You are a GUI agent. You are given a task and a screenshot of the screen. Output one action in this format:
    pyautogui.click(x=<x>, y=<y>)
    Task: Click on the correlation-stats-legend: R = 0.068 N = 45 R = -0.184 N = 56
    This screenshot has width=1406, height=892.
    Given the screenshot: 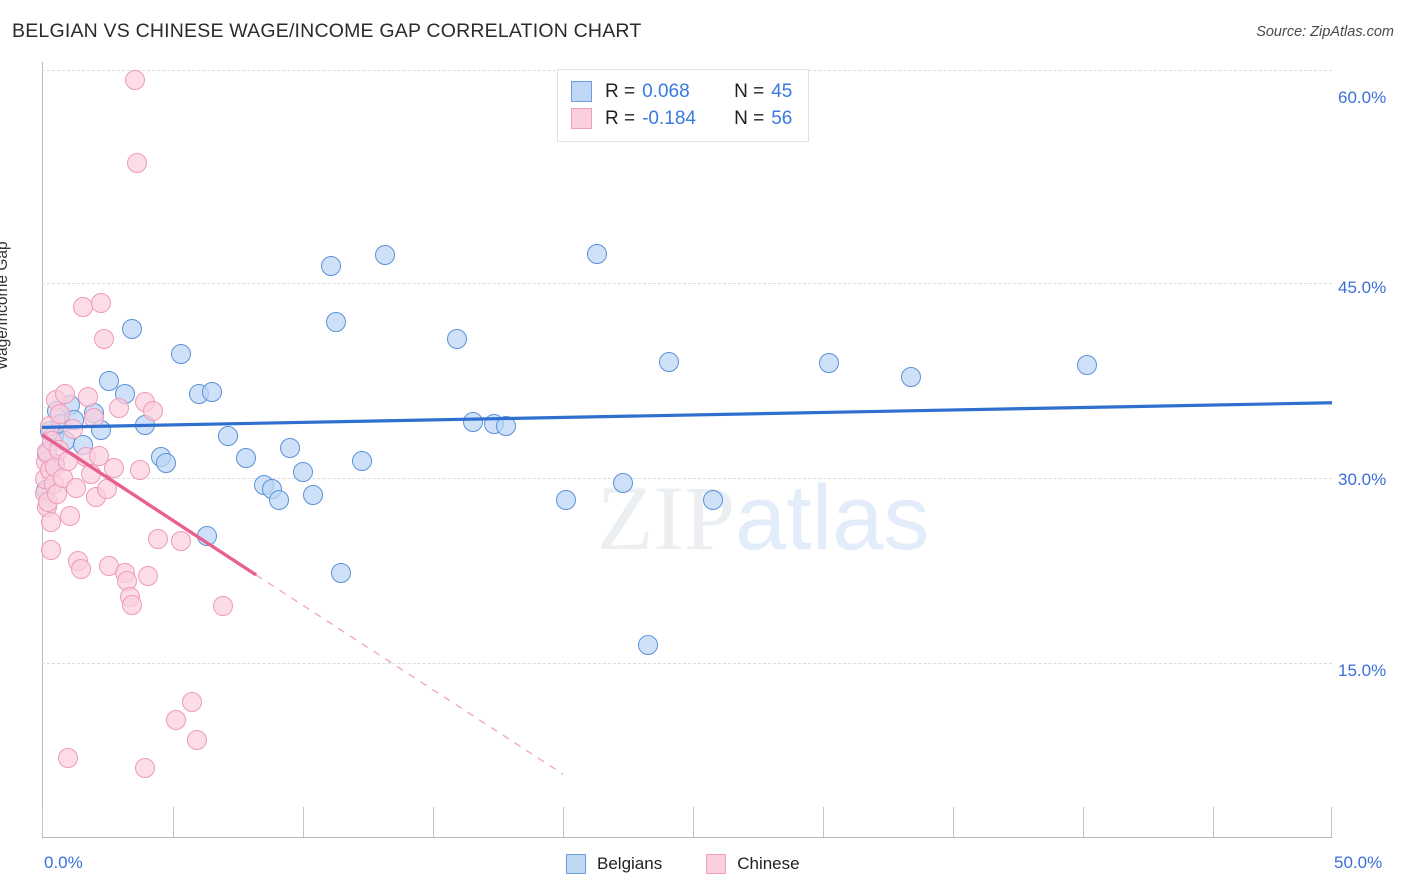 What is the action you would take?
    pyautogui.click(x=683, y=105)
    